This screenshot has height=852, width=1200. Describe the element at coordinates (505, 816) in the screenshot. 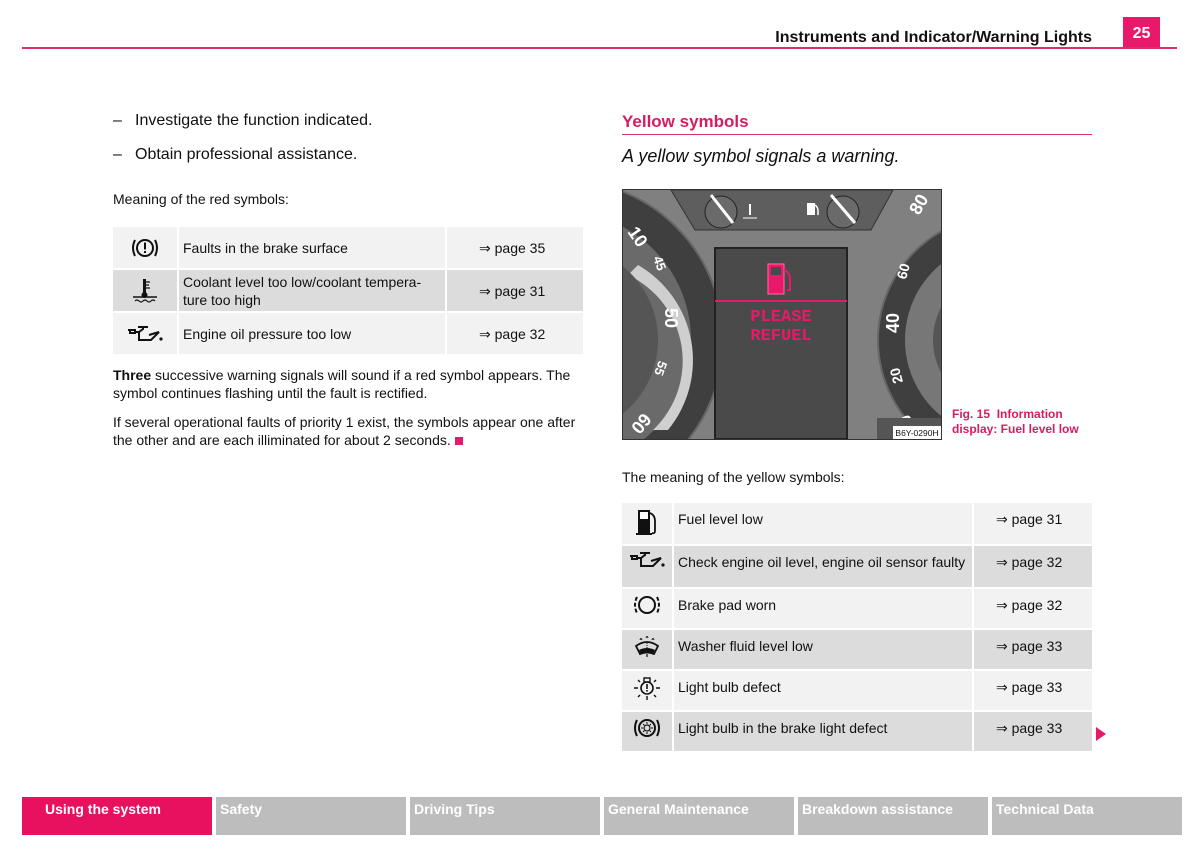

I see `nav-tab-driving-tips: Driving Tips` at that location.